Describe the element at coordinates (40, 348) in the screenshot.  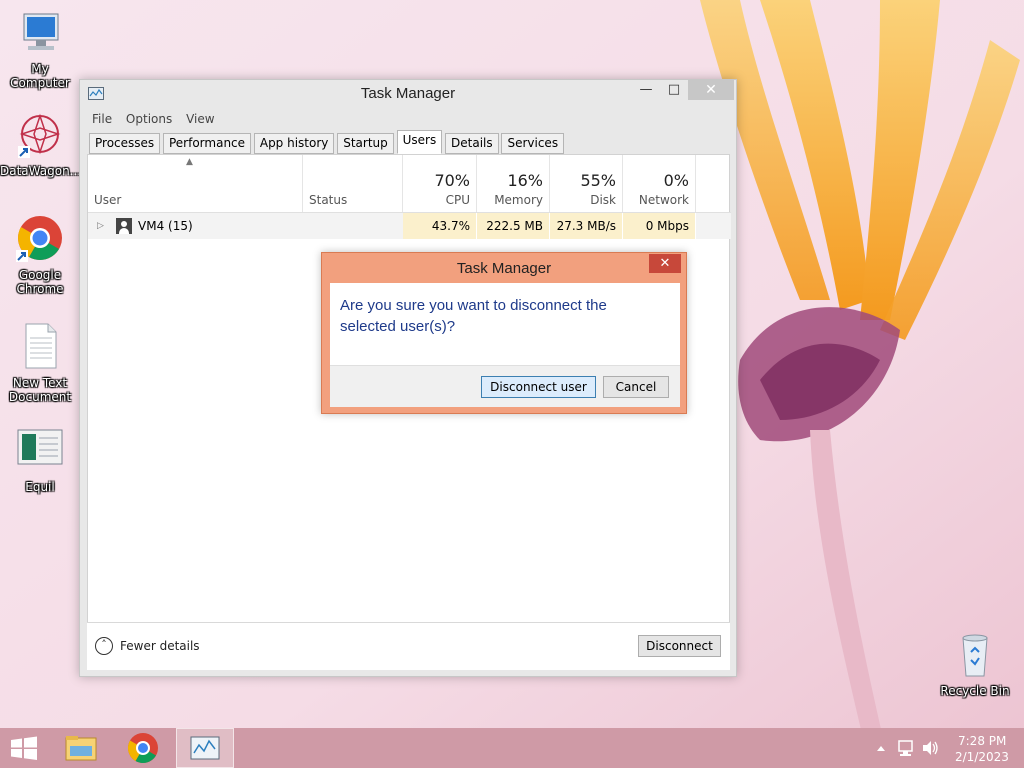
I see `text-document-icon` at that location.